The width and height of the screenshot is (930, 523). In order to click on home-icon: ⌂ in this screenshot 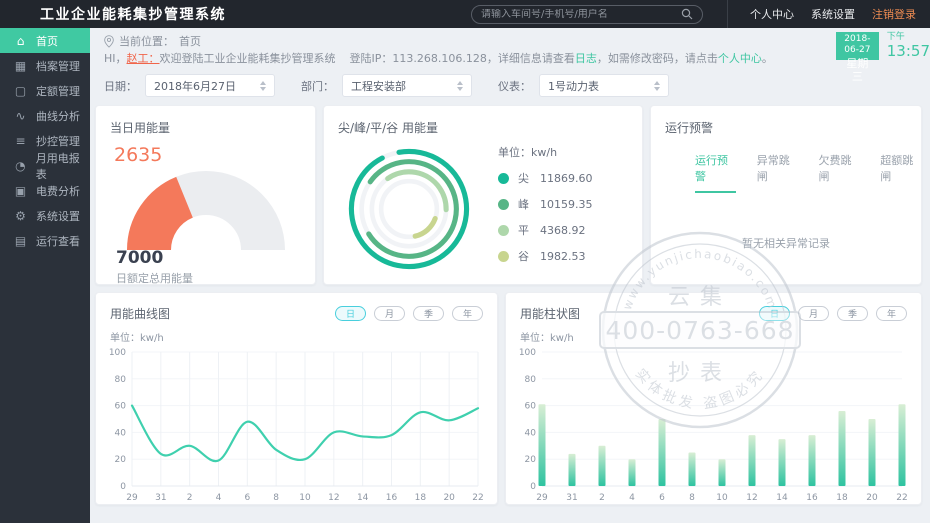, I will do `click(20, 40)`.